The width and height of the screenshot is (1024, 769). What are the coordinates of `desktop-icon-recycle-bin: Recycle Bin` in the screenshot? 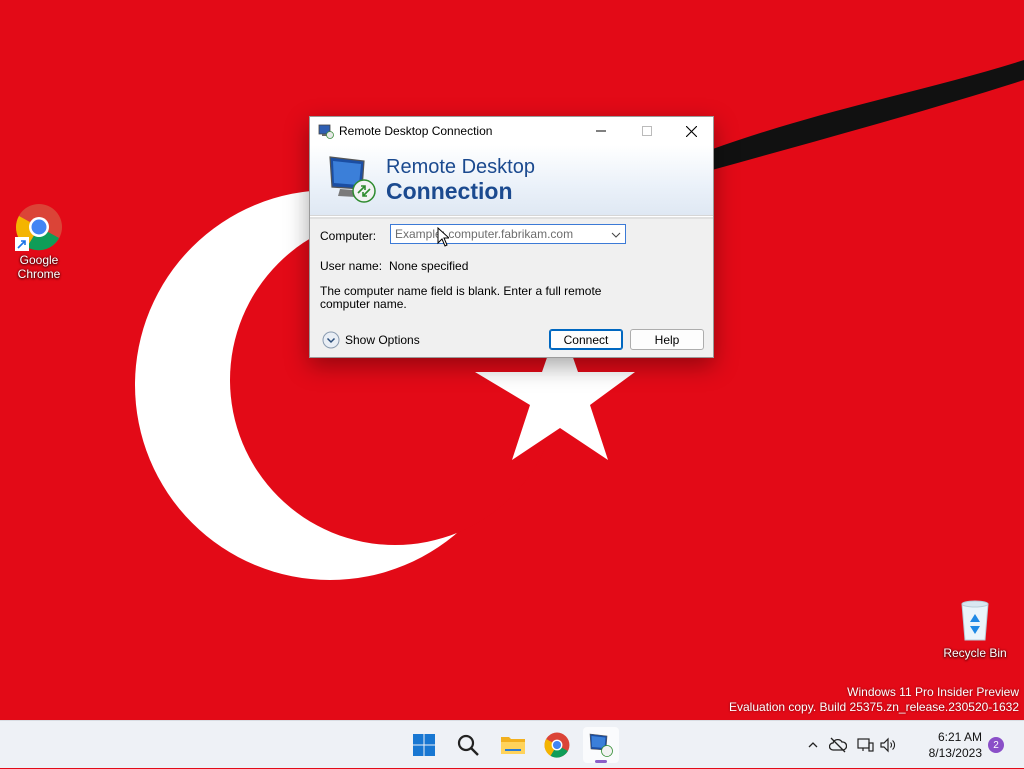 It's located at (975, 628).